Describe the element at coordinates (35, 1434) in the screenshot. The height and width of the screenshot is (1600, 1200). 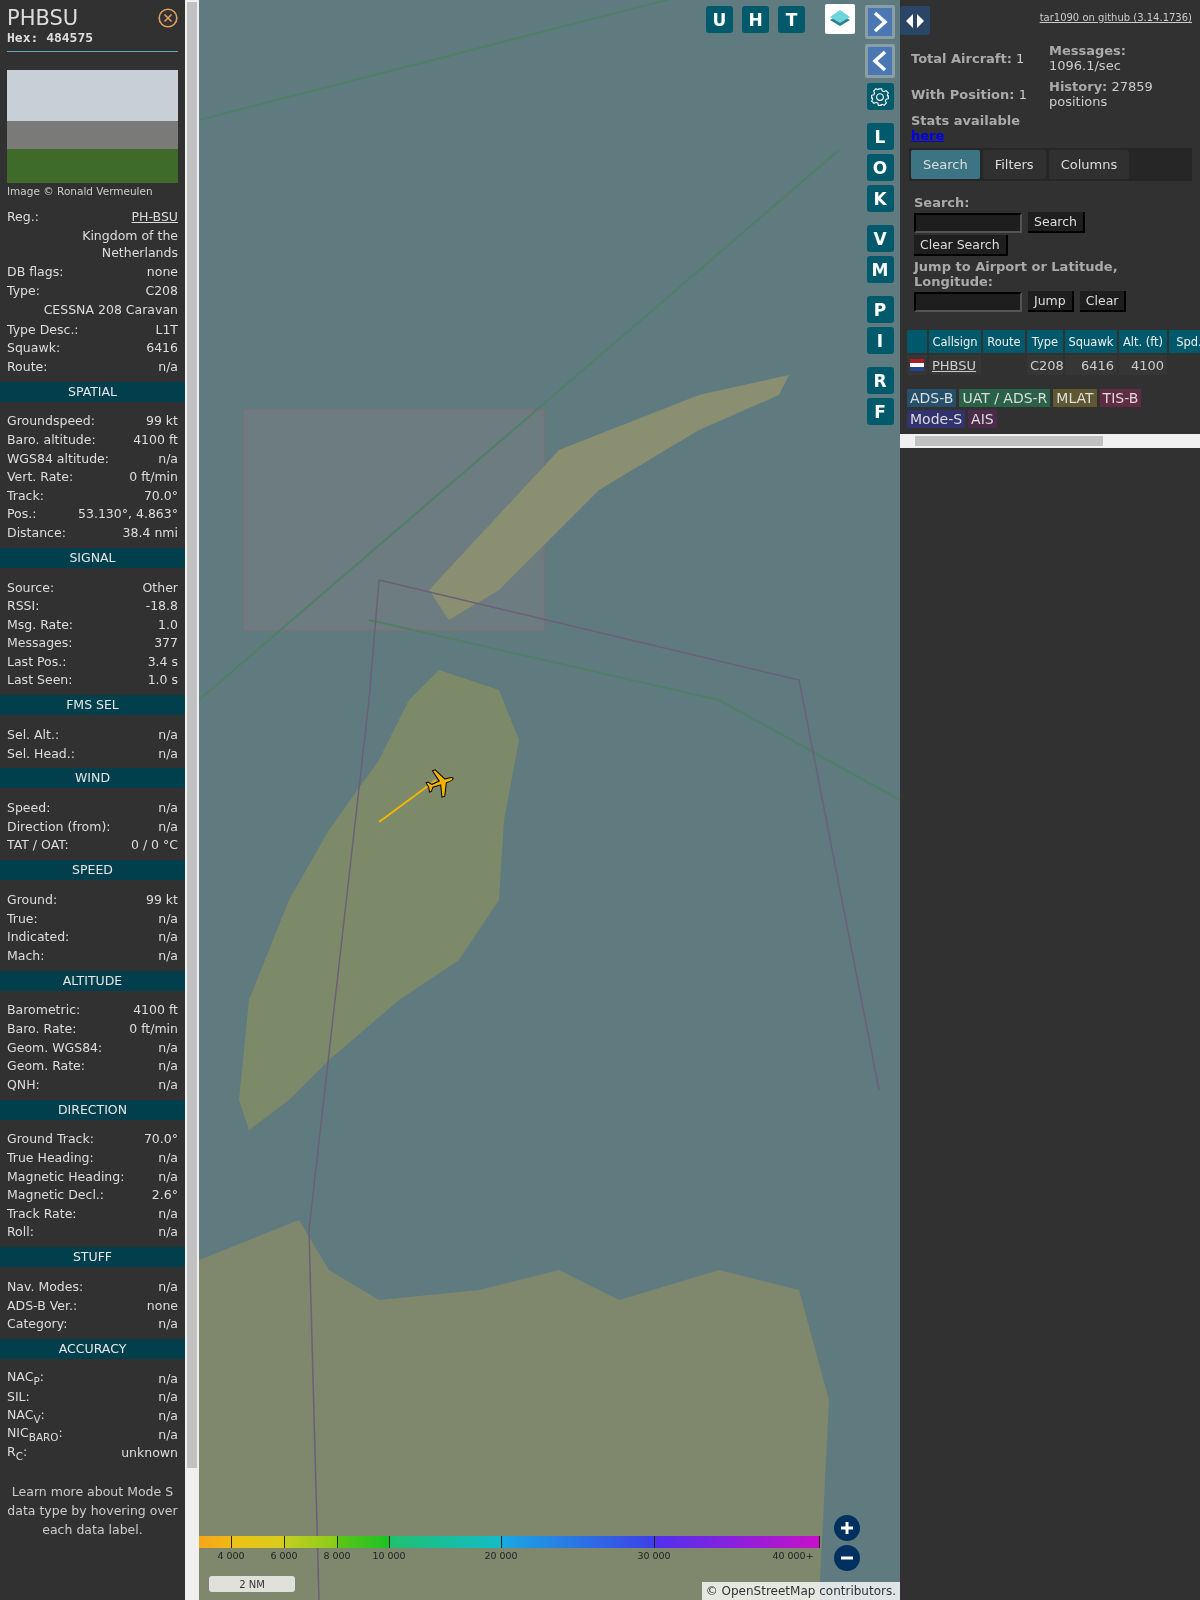
I see `field-label: NIC$_{BARO}$:` at that location.